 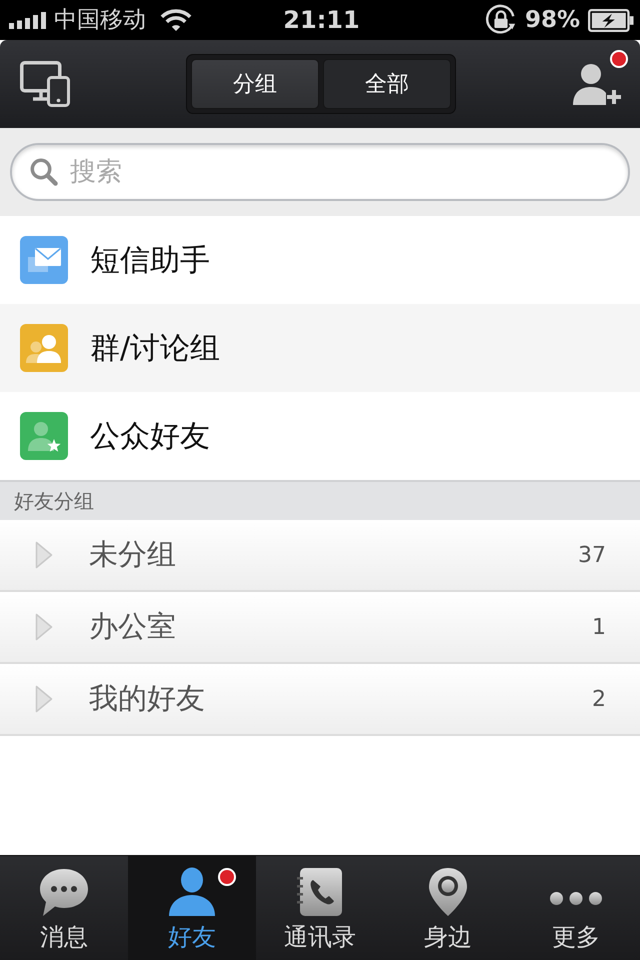 I want to click on tab-item: 好友, so click(x=192, y=908).